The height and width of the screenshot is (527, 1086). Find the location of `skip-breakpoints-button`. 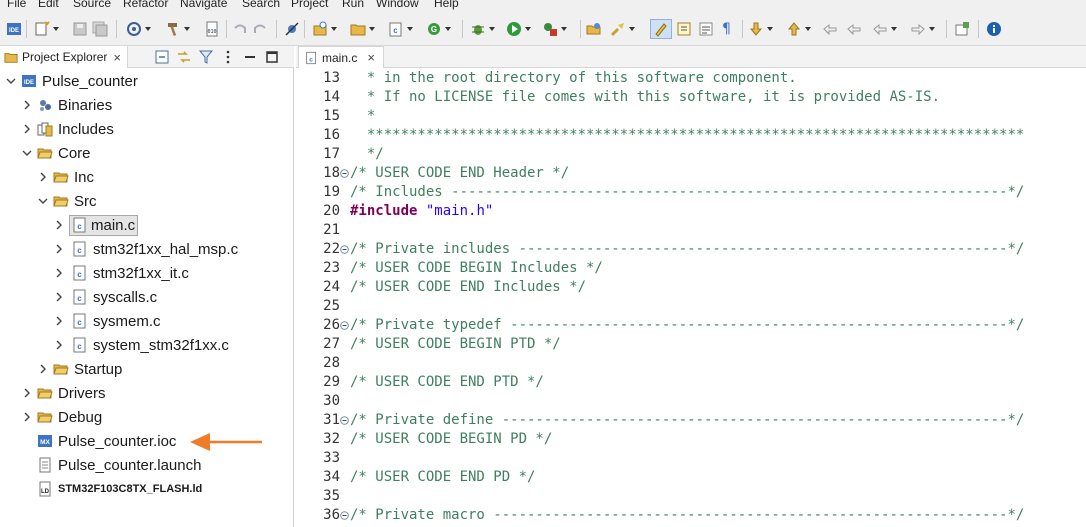

skip-breakpoints-button is located at coordinates (292, 29).